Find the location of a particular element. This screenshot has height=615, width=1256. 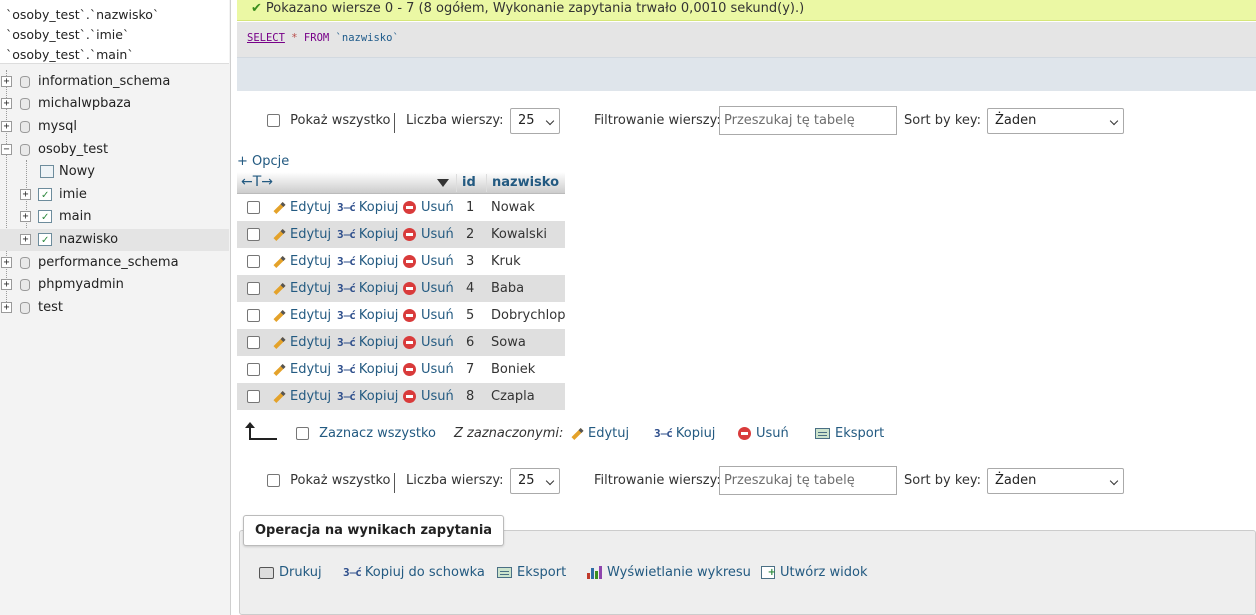

column-resize-arrows-icon: ←T→ is located at coordinates (257, 182).